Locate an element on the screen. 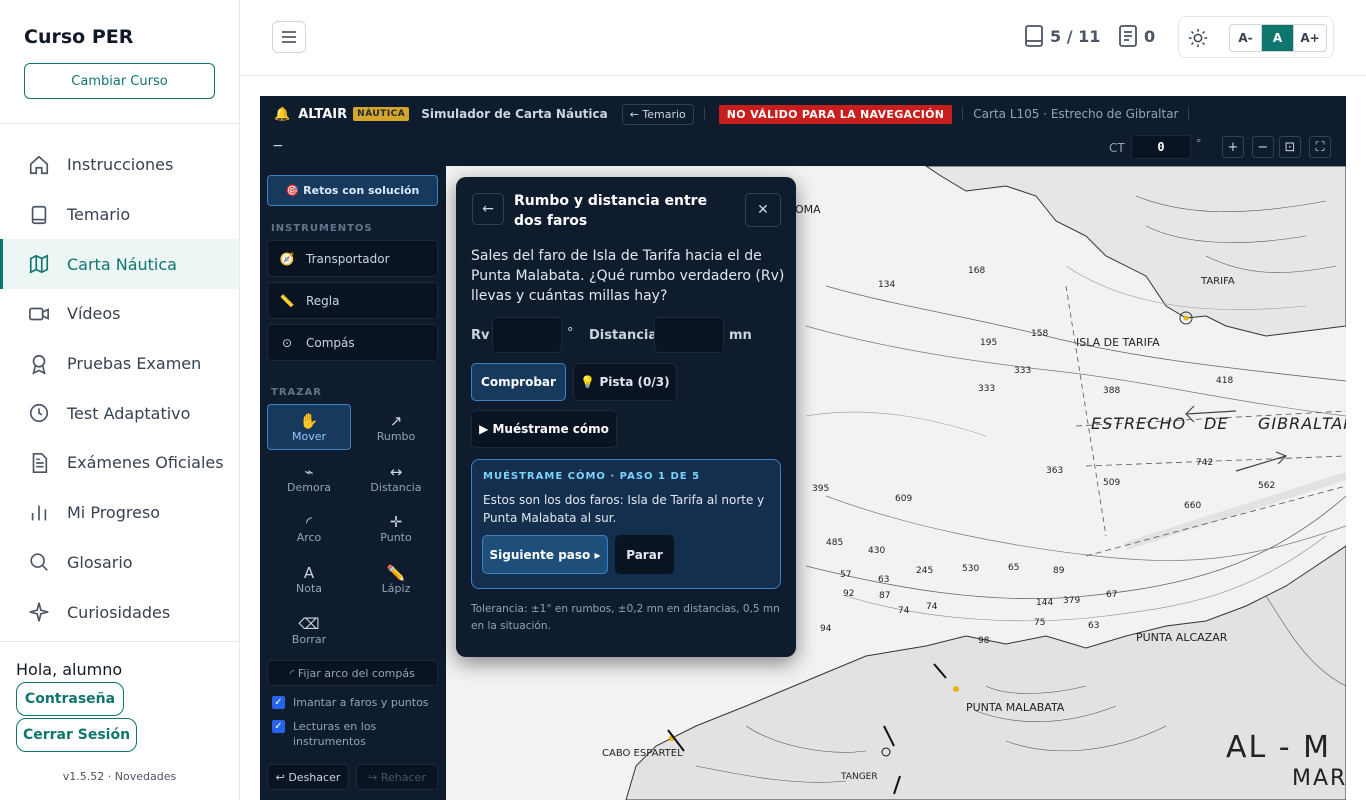 This screenshot has width=1366, height=800. depth-sounding: 65 is located at coordinates (1014, 568).